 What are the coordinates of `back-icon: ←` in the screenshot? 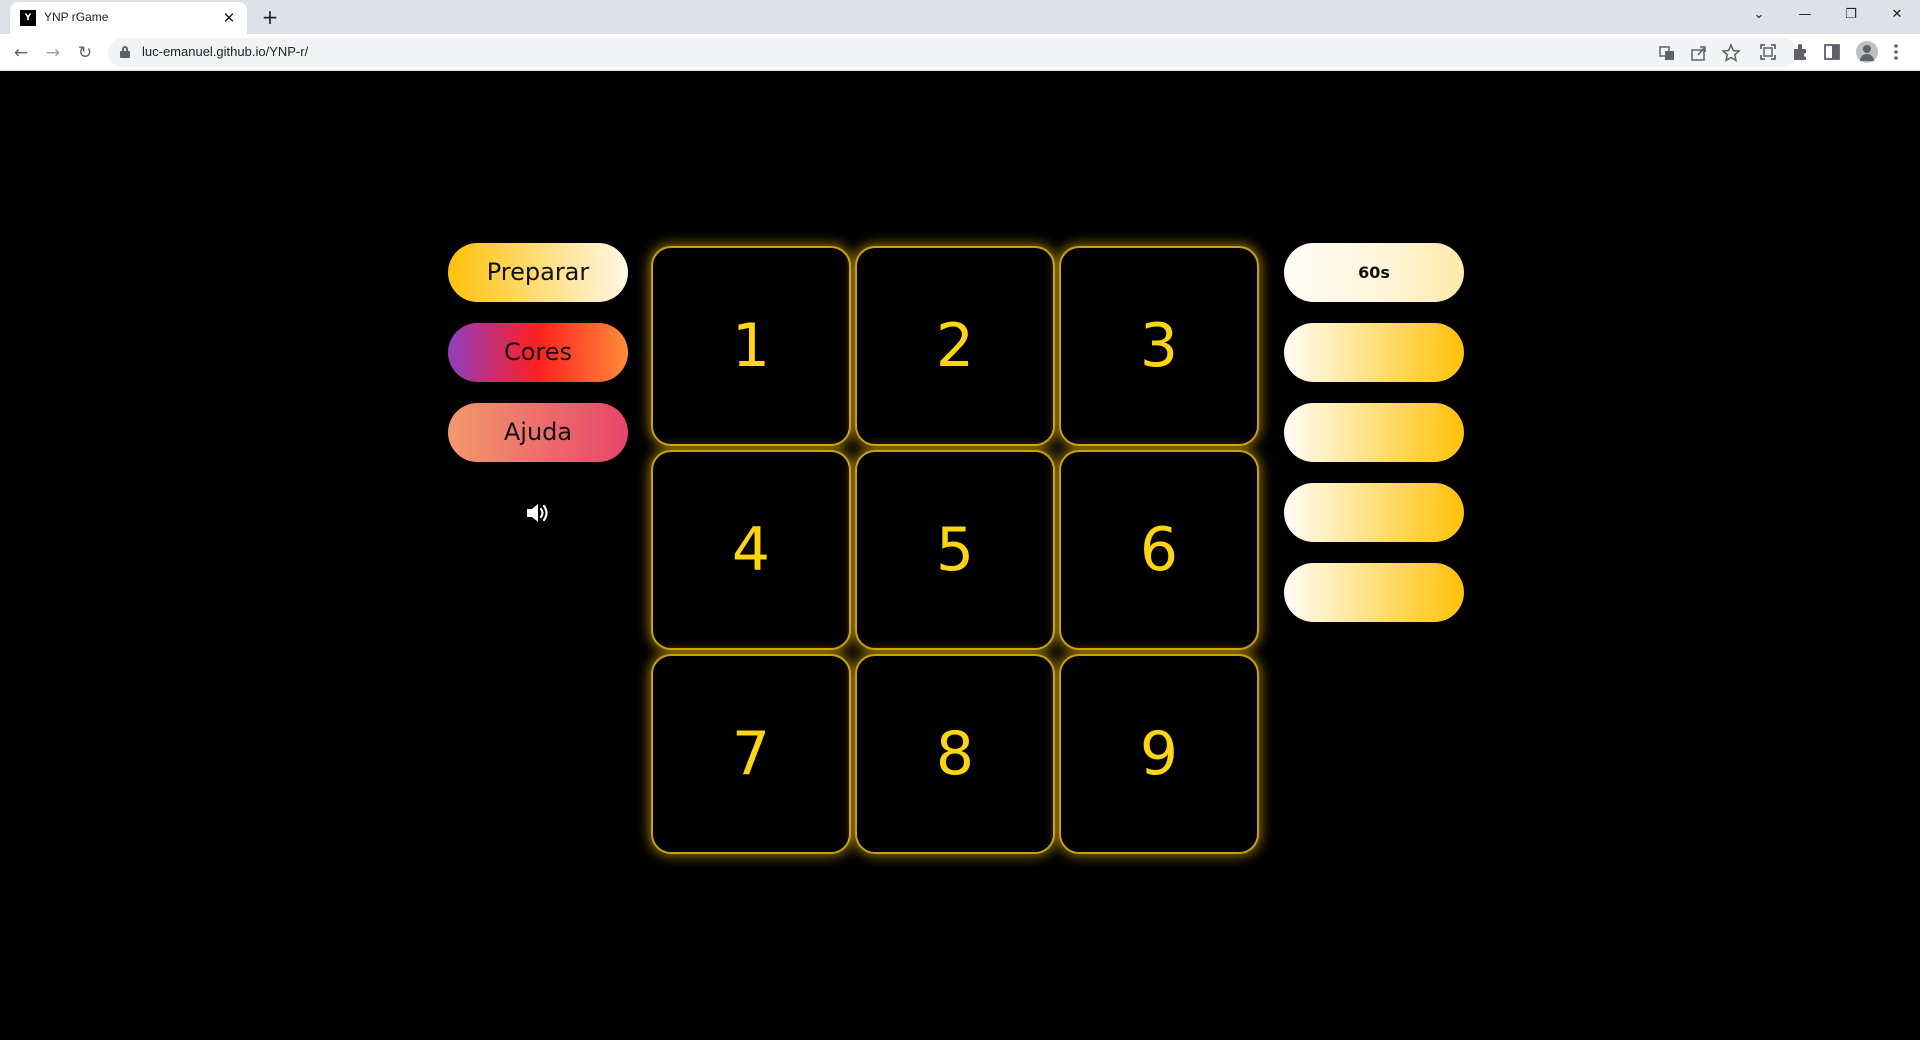 It's located at (21, 53).